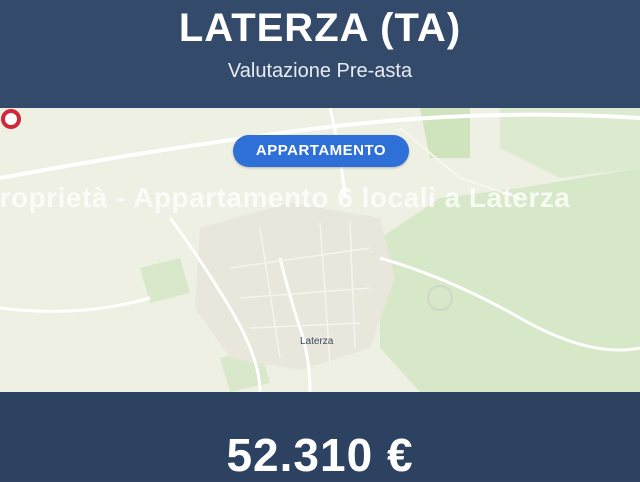  I want to click on map-urban-area, so click(295, 286).